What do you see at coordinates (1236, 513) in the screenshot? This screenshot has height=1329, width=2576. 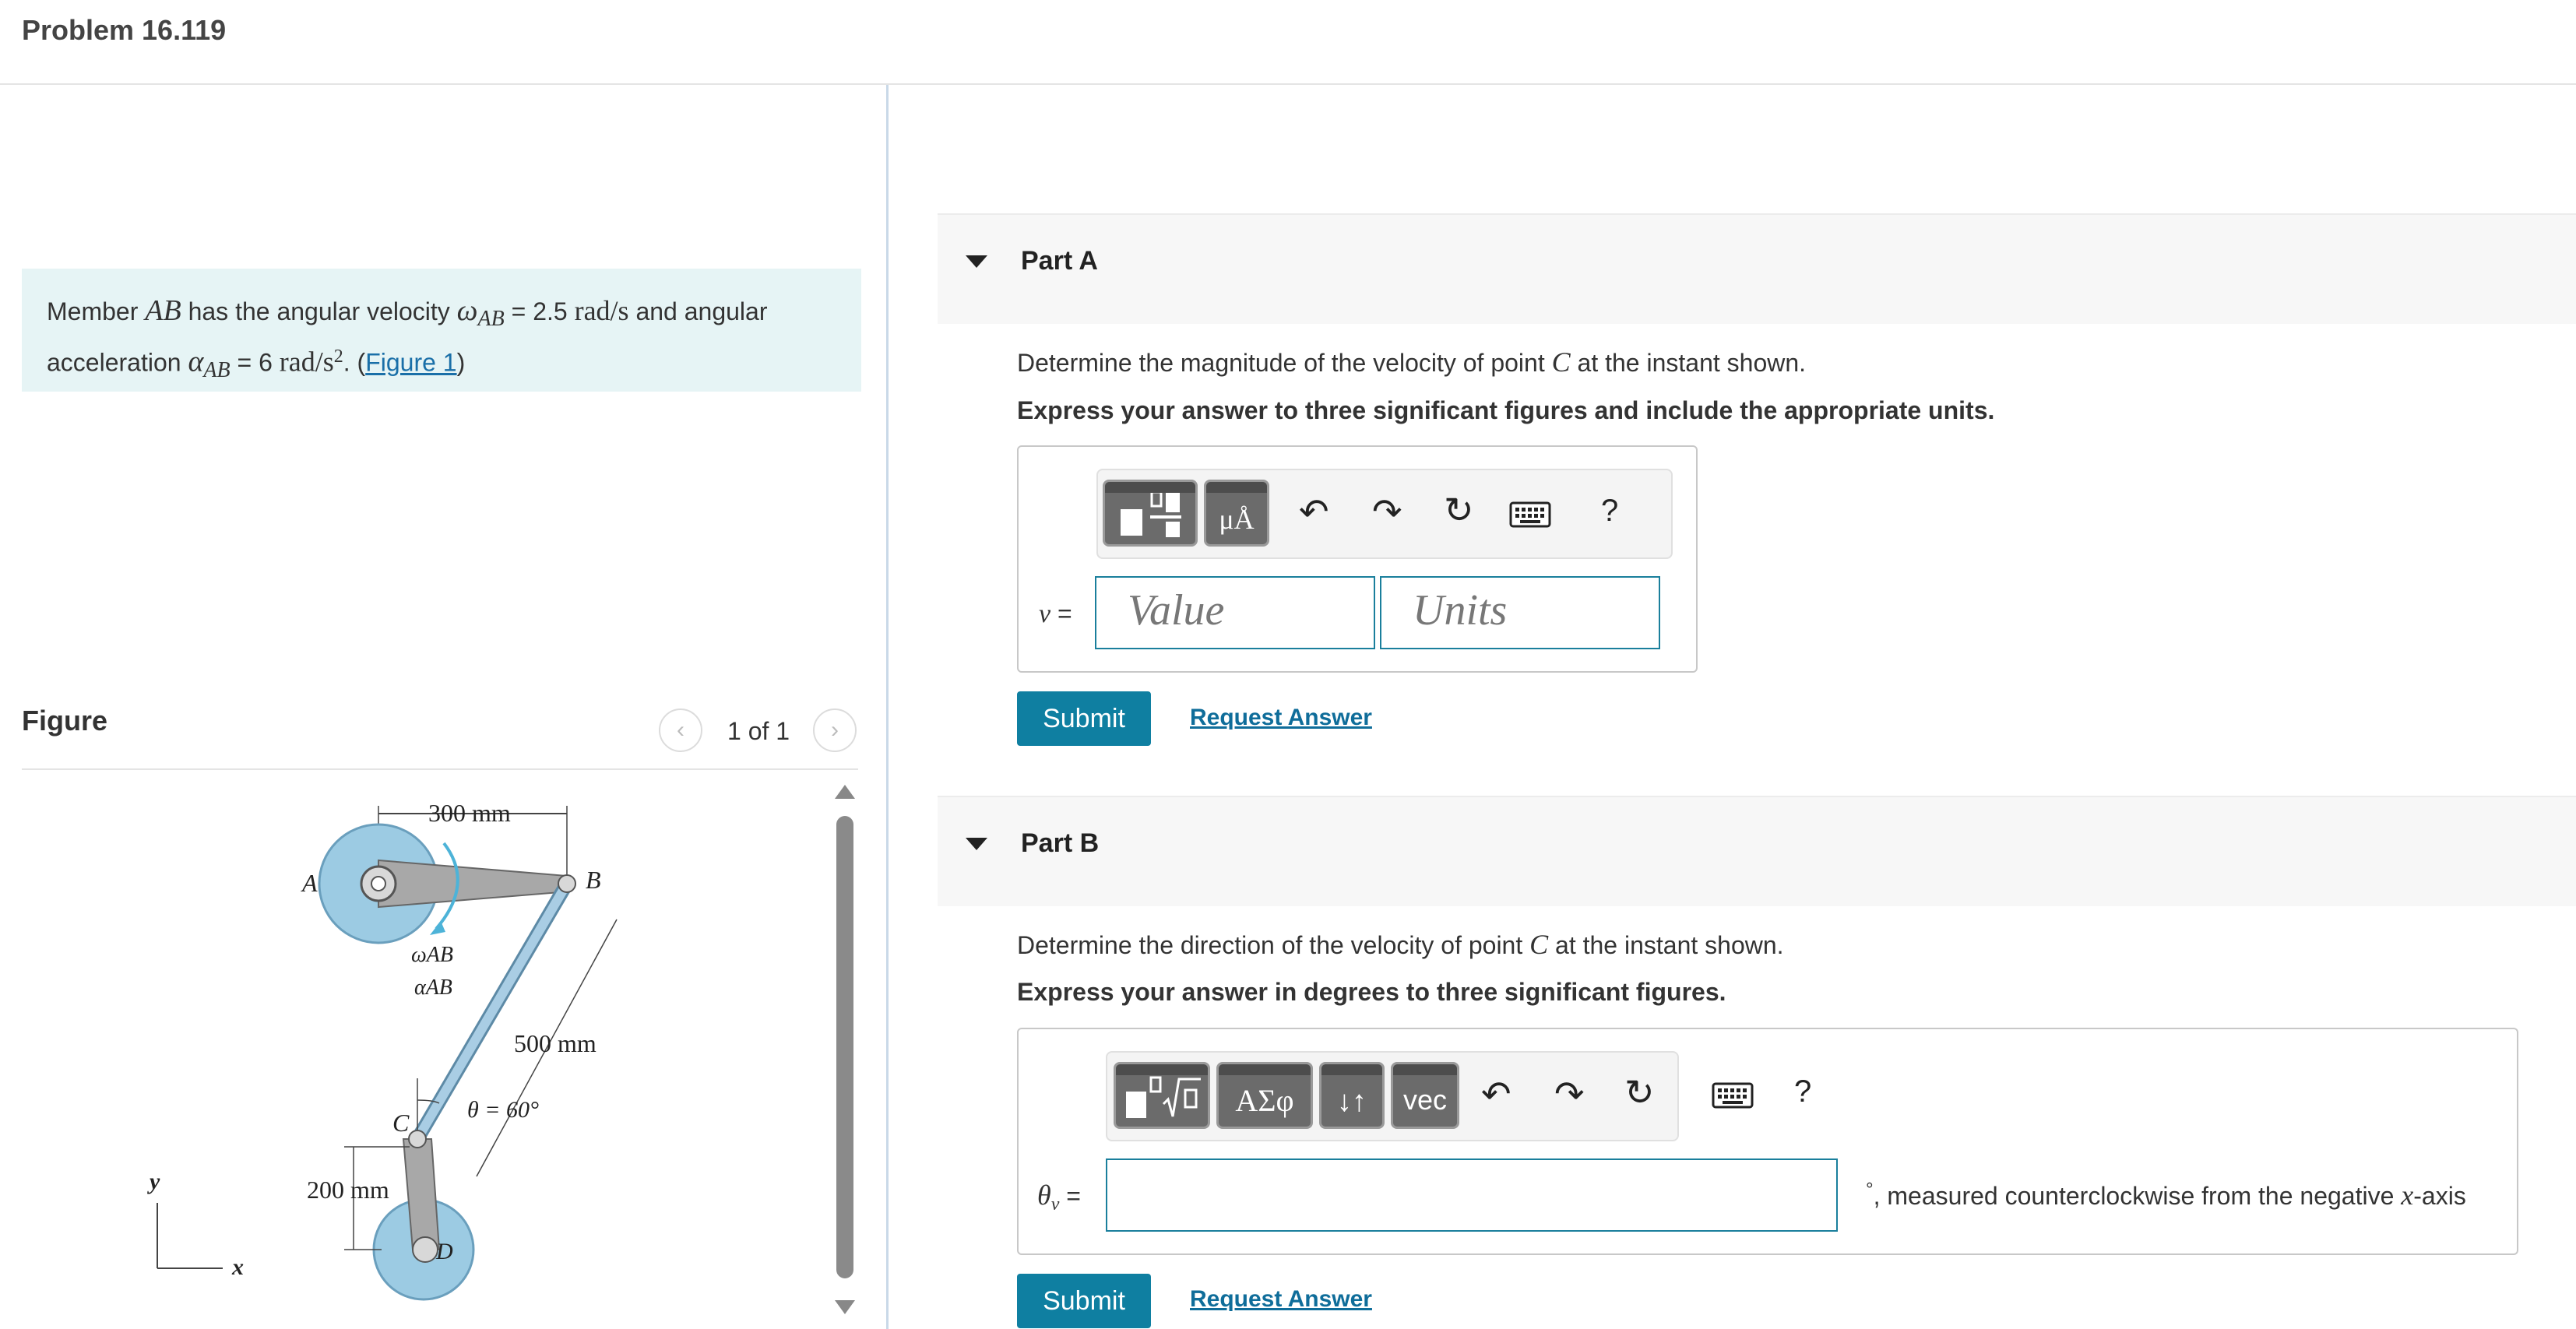 I see `units-button: μÅ` at bounding box center [1236, 513].